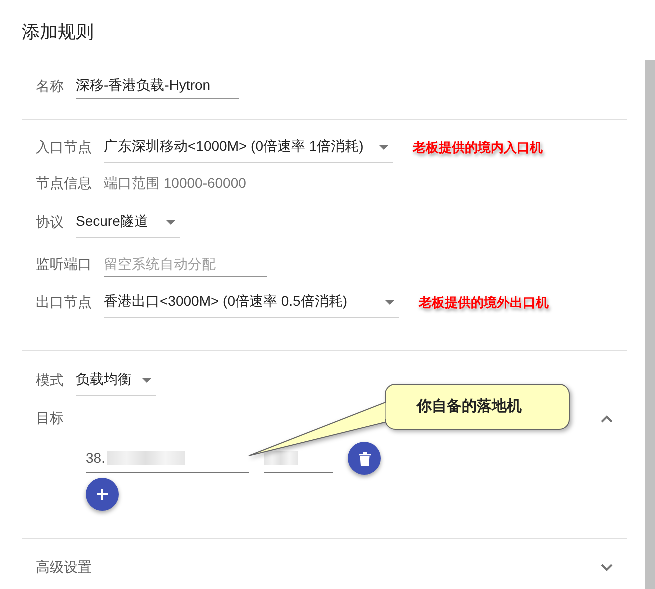 The width and height of the screenshot is (655, 589). Describe the element at coordinates (50, 223) in the screenshot. I see `field-label: 协议` at that location.